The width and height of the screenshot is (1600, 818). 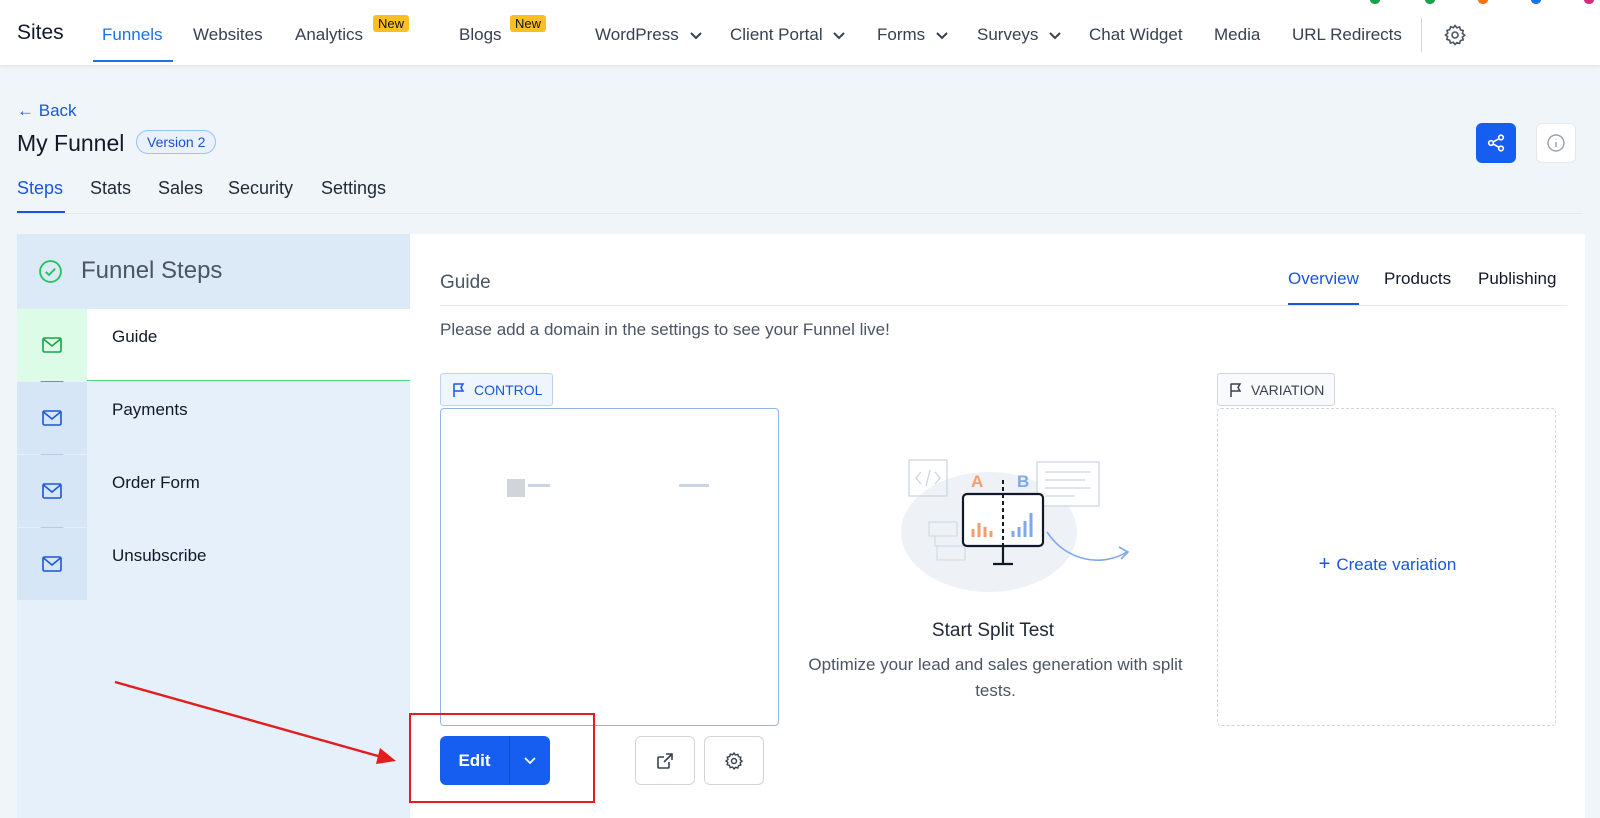 What do you see at coordinates (637, 34) in the screenshot?
I see `nav-wordpress-label: WordPress` at bounding box center [637, 34].